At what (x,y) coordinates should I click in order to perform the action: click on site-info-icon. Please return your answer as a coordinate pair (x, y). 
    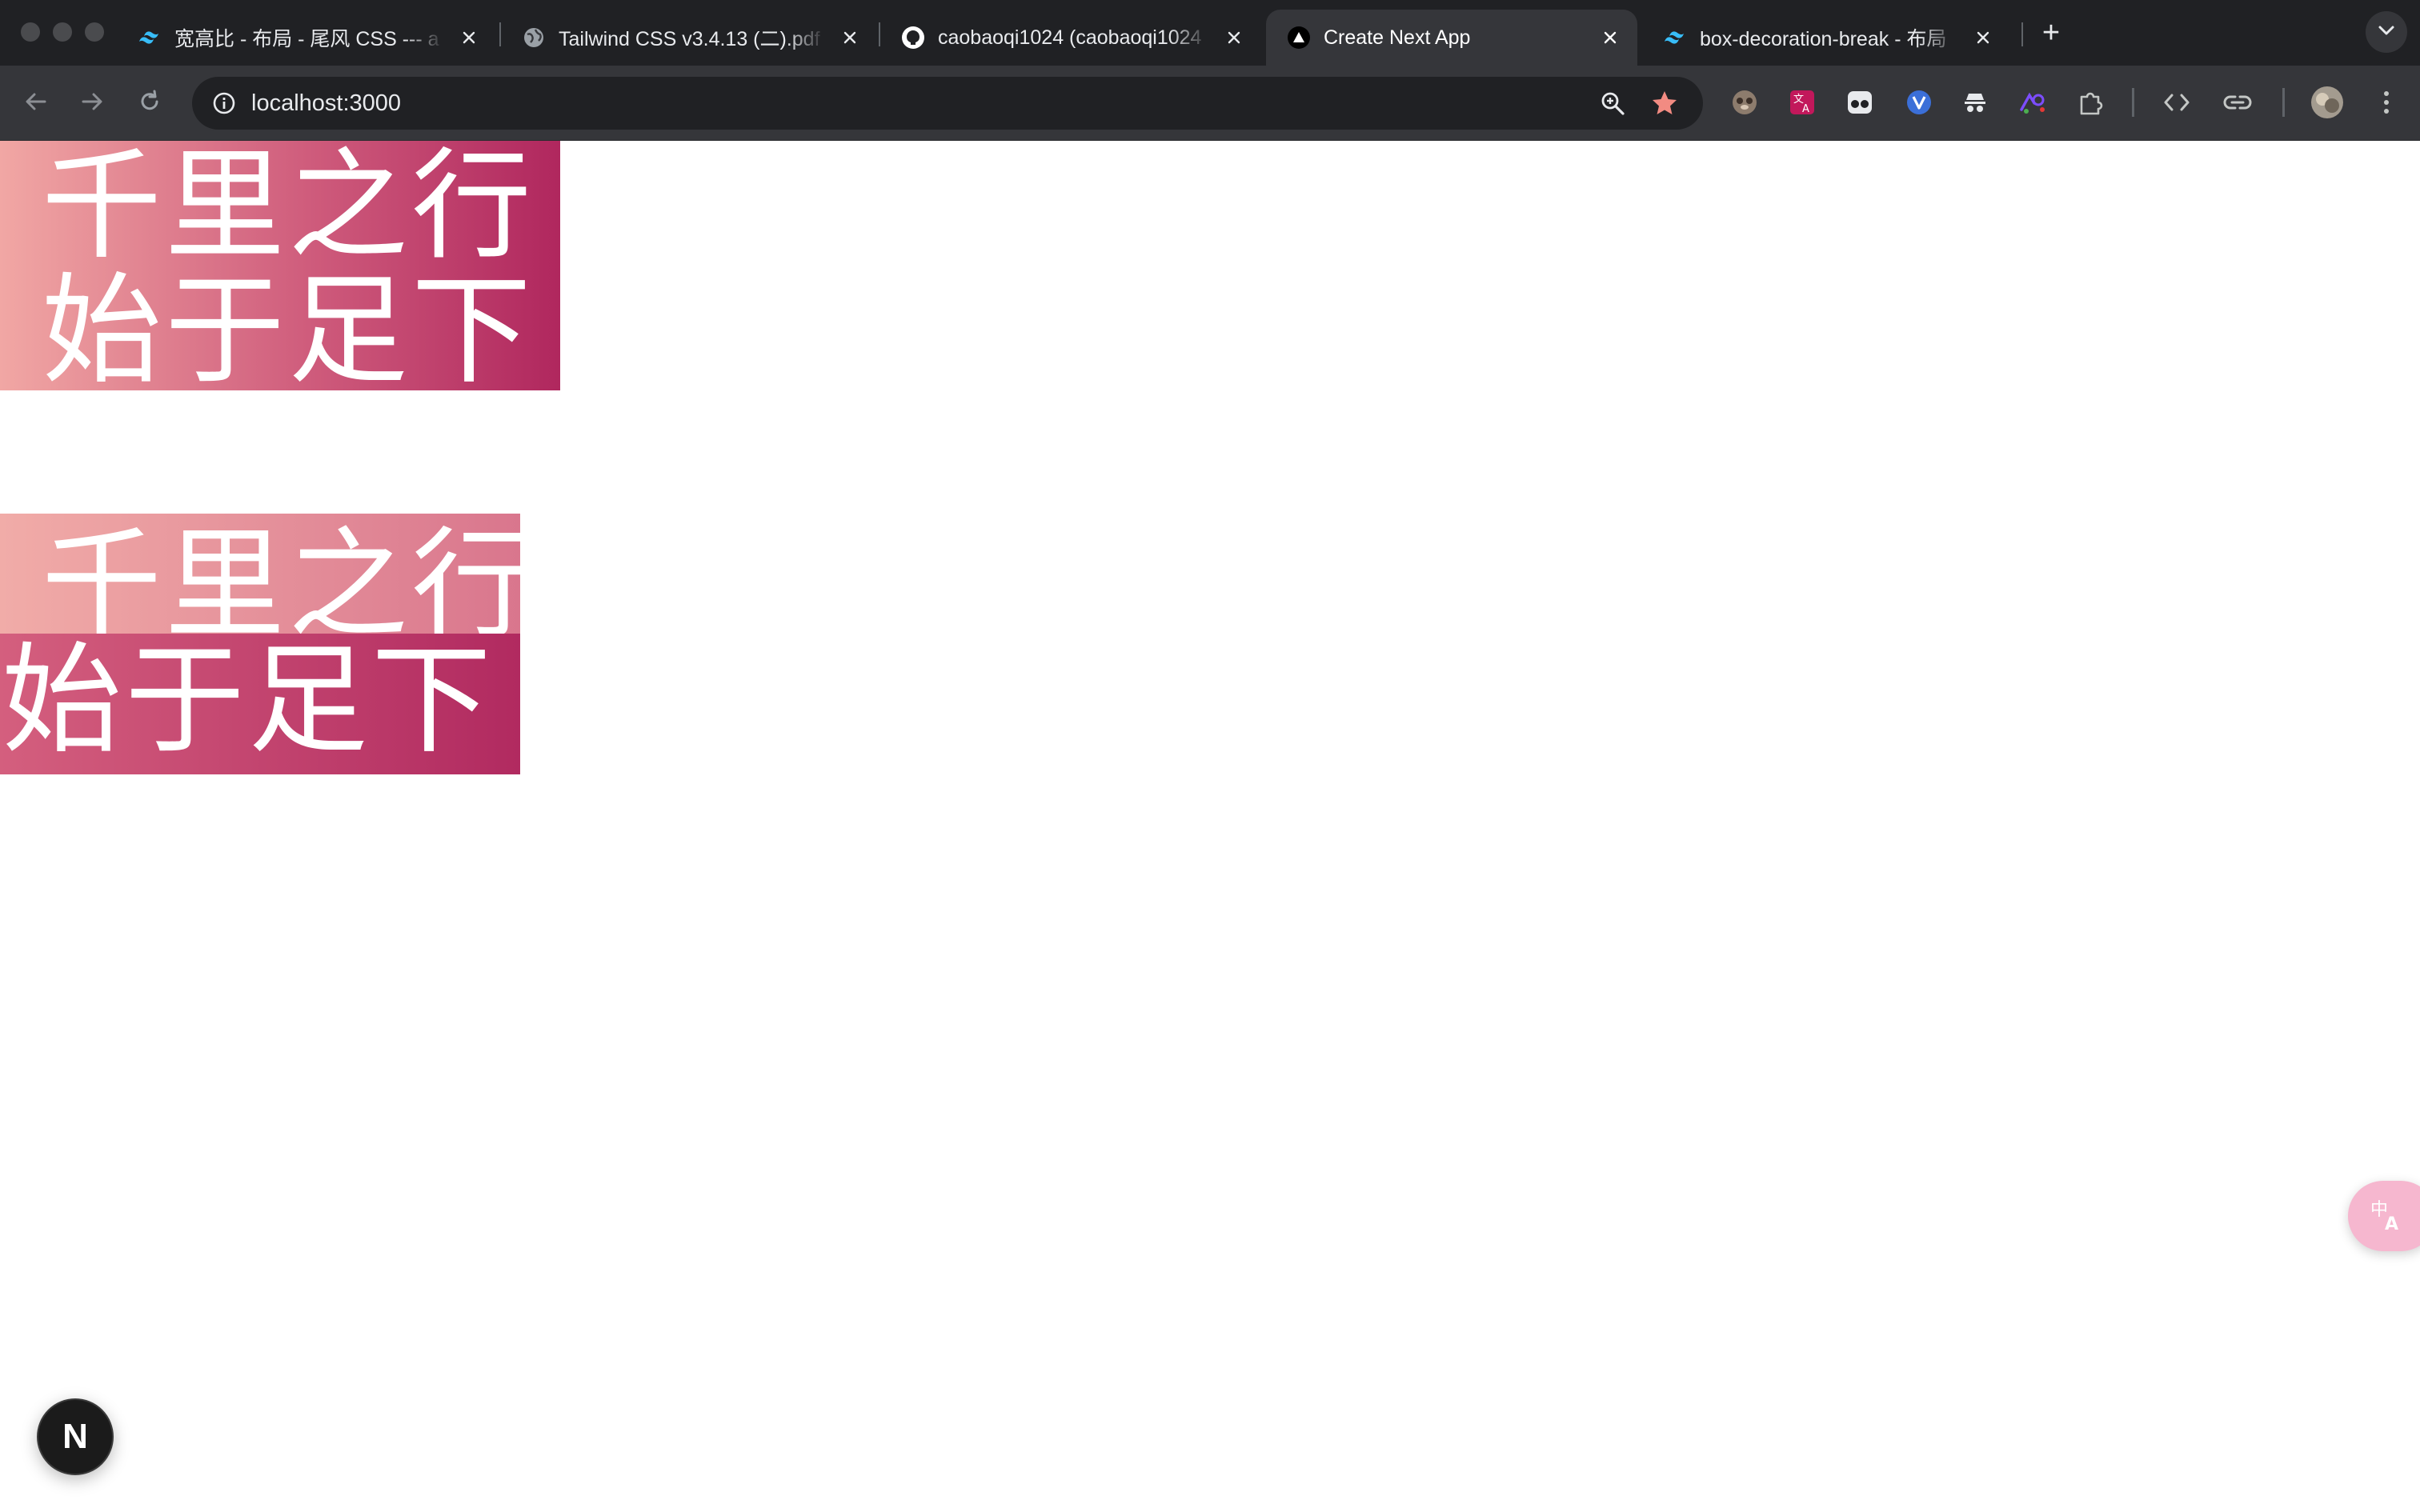
    Looking at the image, I should click on (224, 103).